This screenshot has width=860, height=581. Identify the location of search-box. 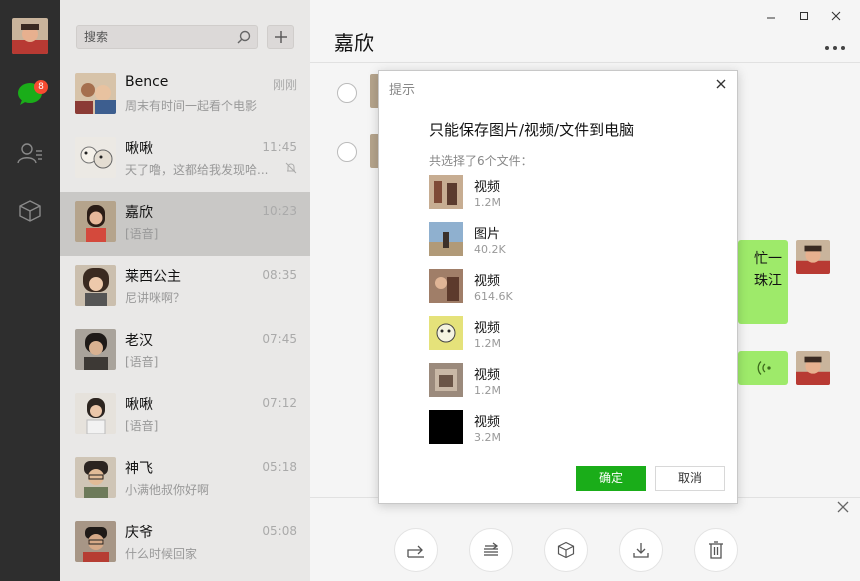
(167, 37).